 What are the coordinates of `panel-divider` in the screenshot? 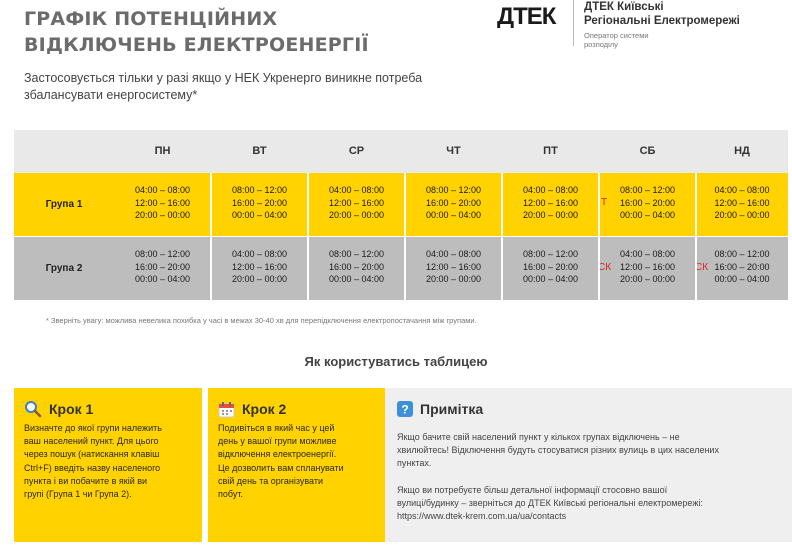 It's located at (205, 465).